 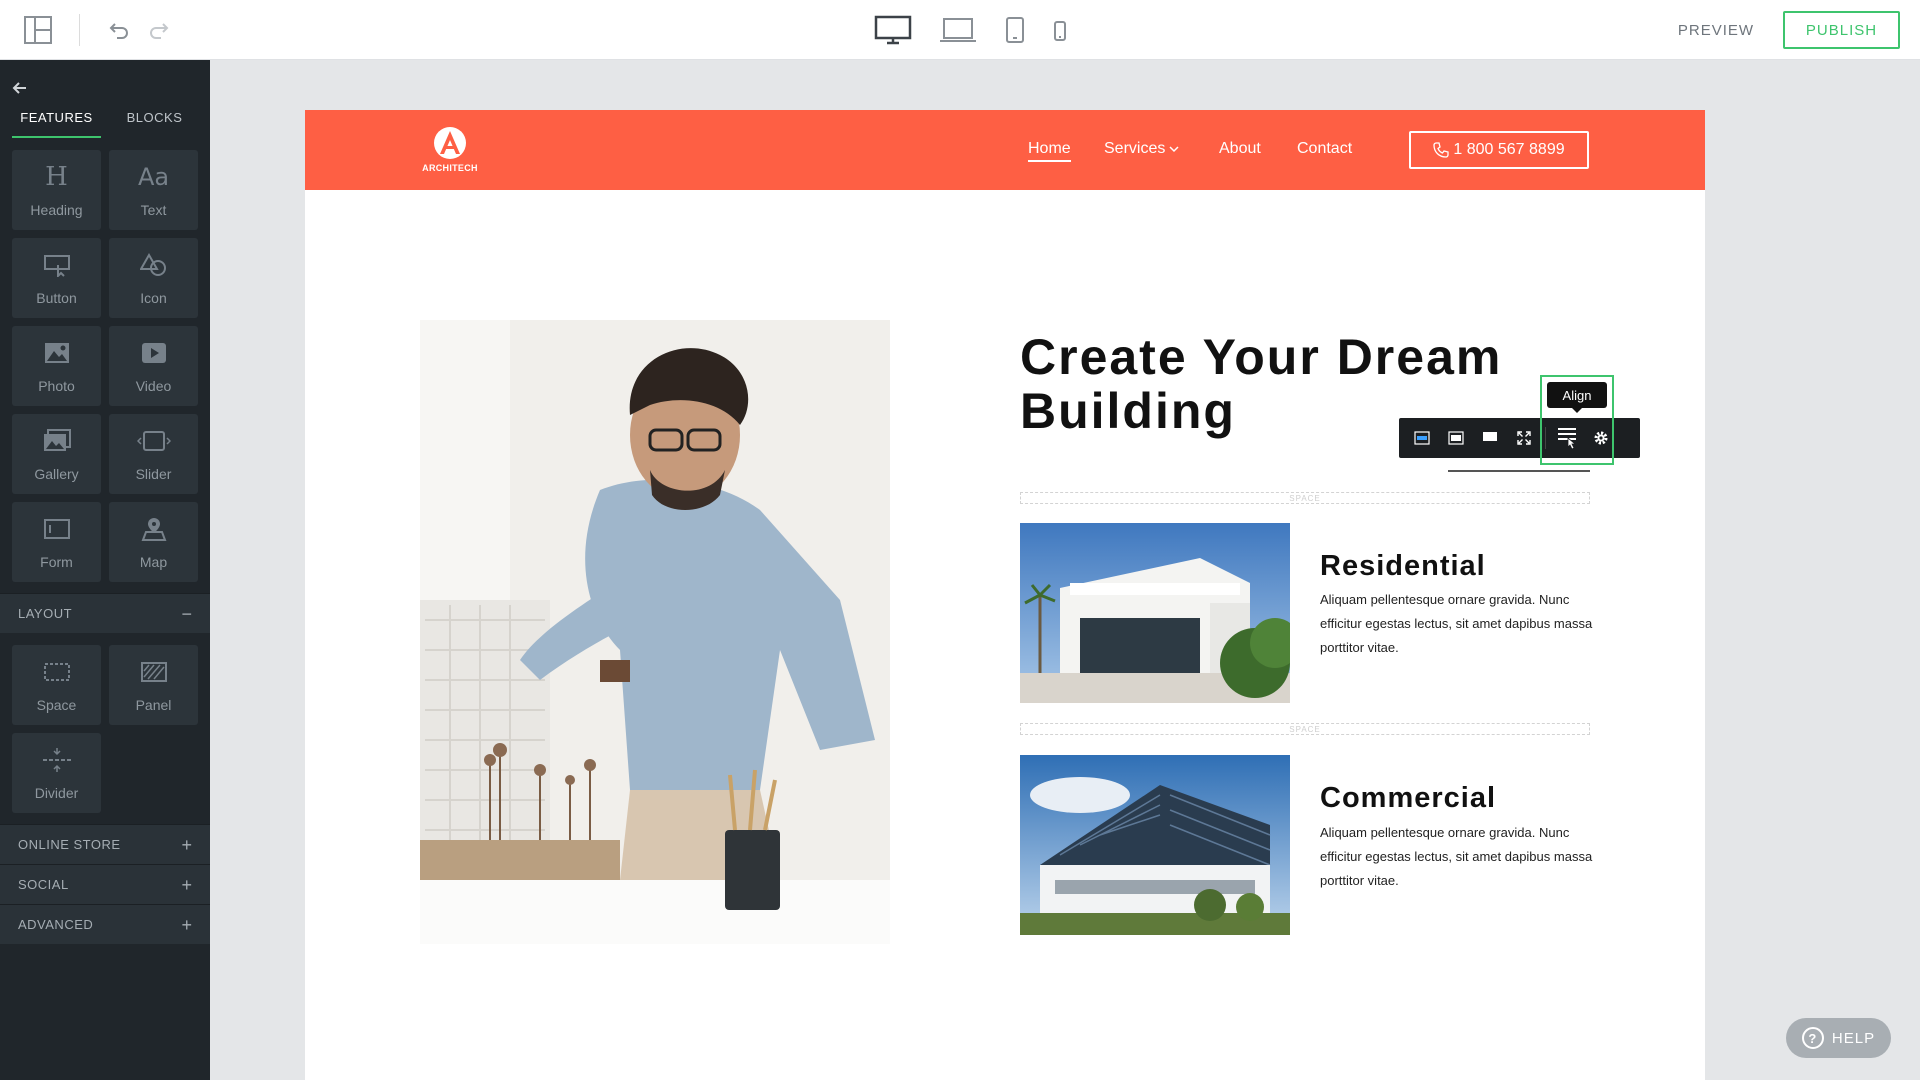 I want to click on publish-button: PUBLISH, so click(x=1841, y=30).